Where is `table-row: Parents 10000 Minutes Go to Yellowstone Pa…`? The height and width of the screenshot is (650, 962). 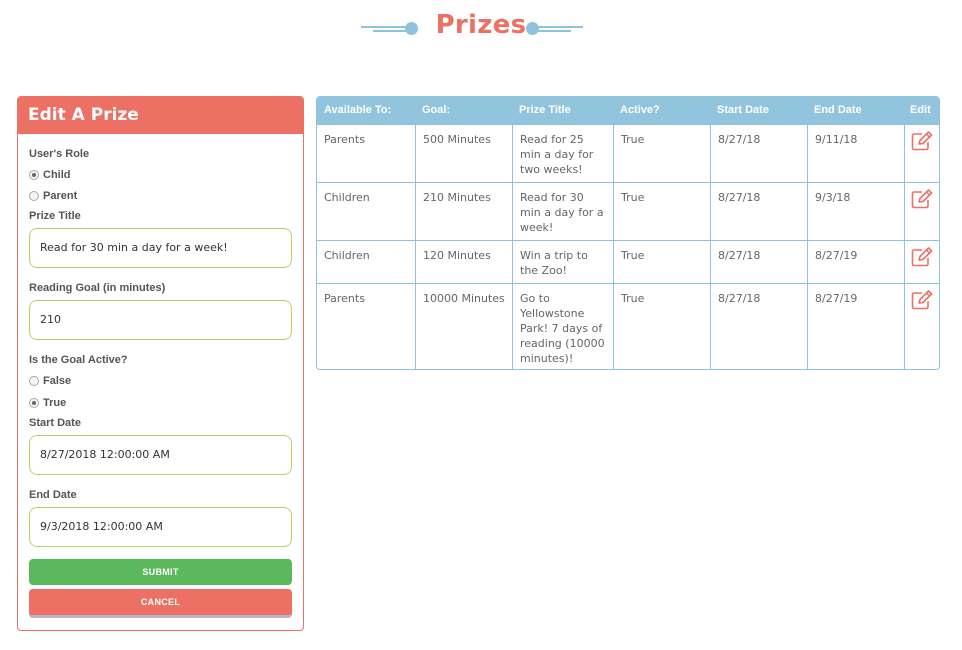 table-row: Parents 10000 Minutes Go to Yellowstone Pa… is located at coordinates (628, 326).